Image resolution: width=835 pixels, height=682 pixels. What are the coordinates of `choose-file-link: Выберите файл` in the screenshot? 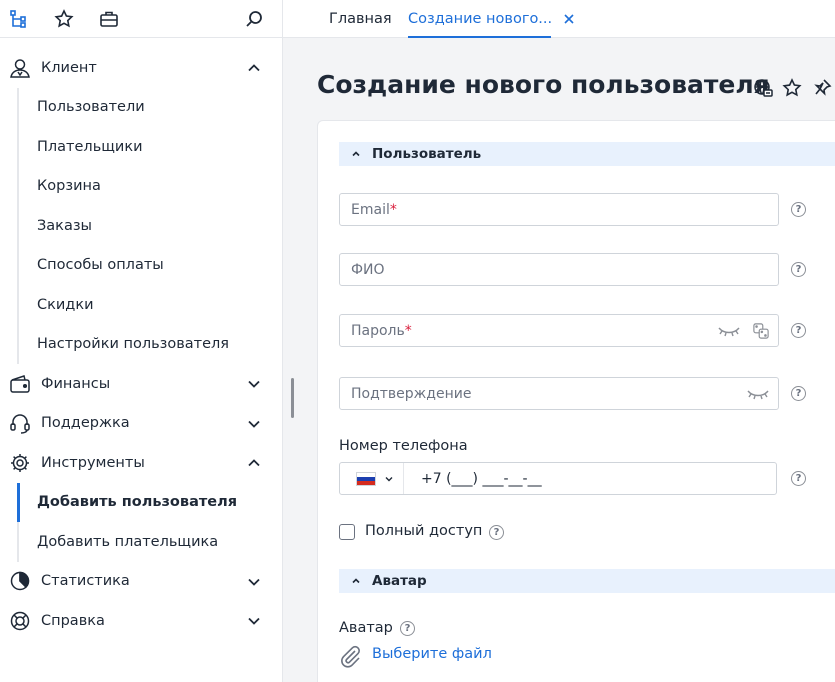 It's located at (432, 654).